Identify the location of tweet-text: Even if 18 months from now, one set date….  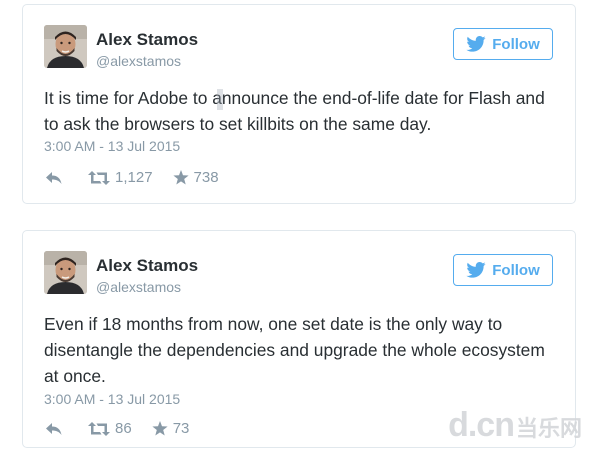
(294, 350).